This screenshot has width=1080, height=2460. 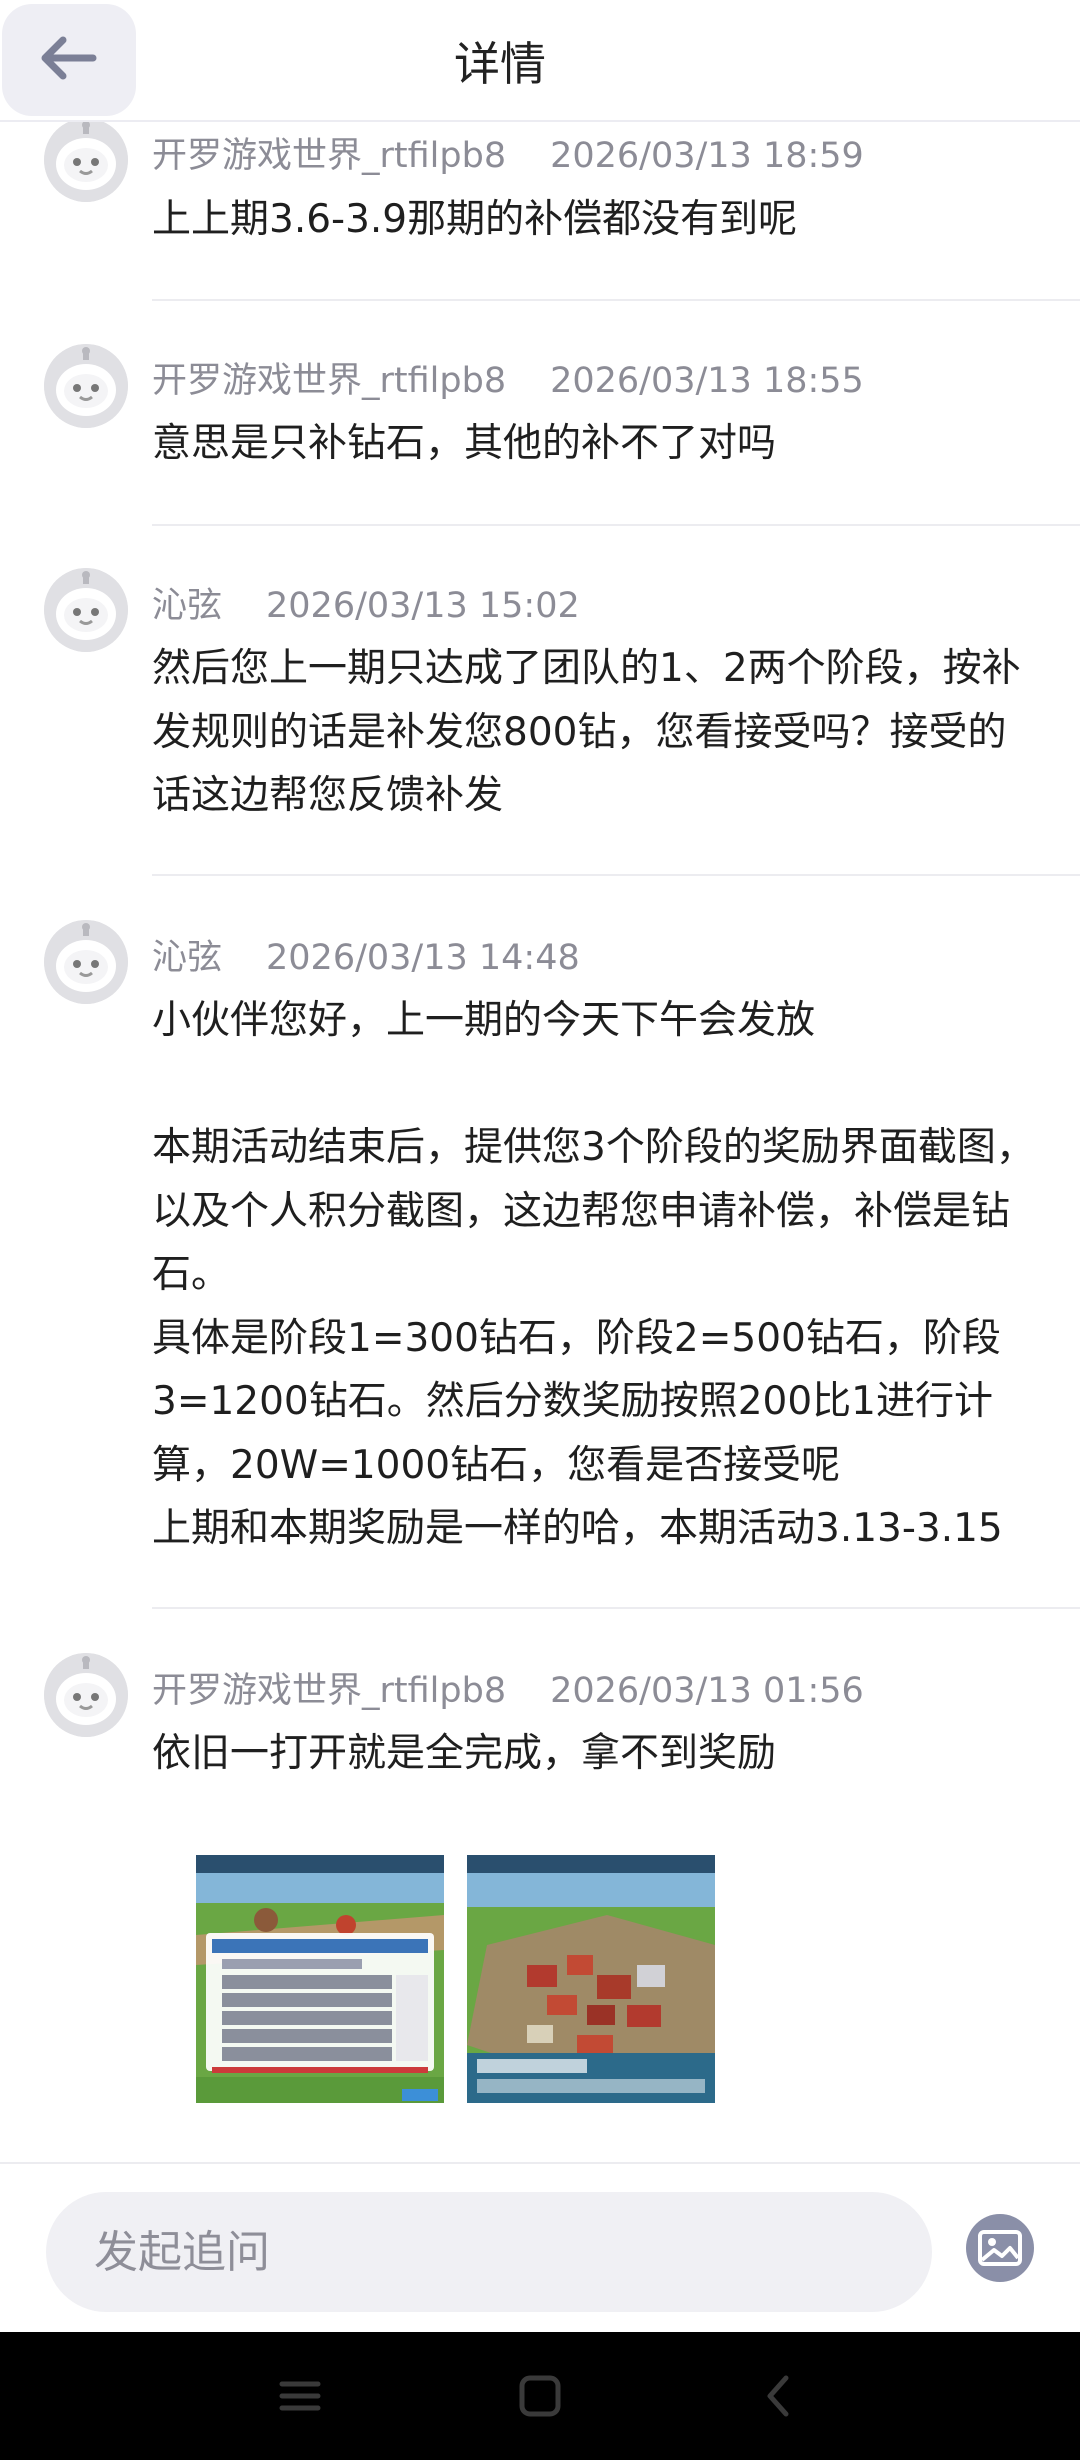 I want to click on image-upload-icon, so click(x=1000, y=2251).